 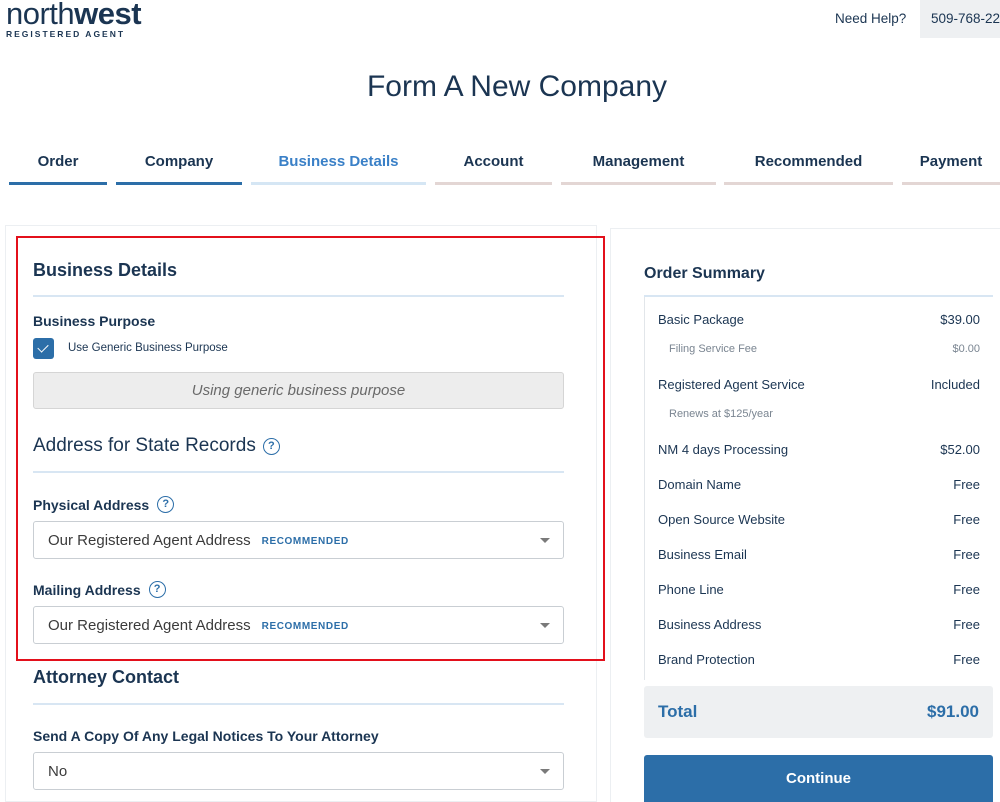 I want to click on summary-item: Basic Package $39.00, so click(x=819, y=319).